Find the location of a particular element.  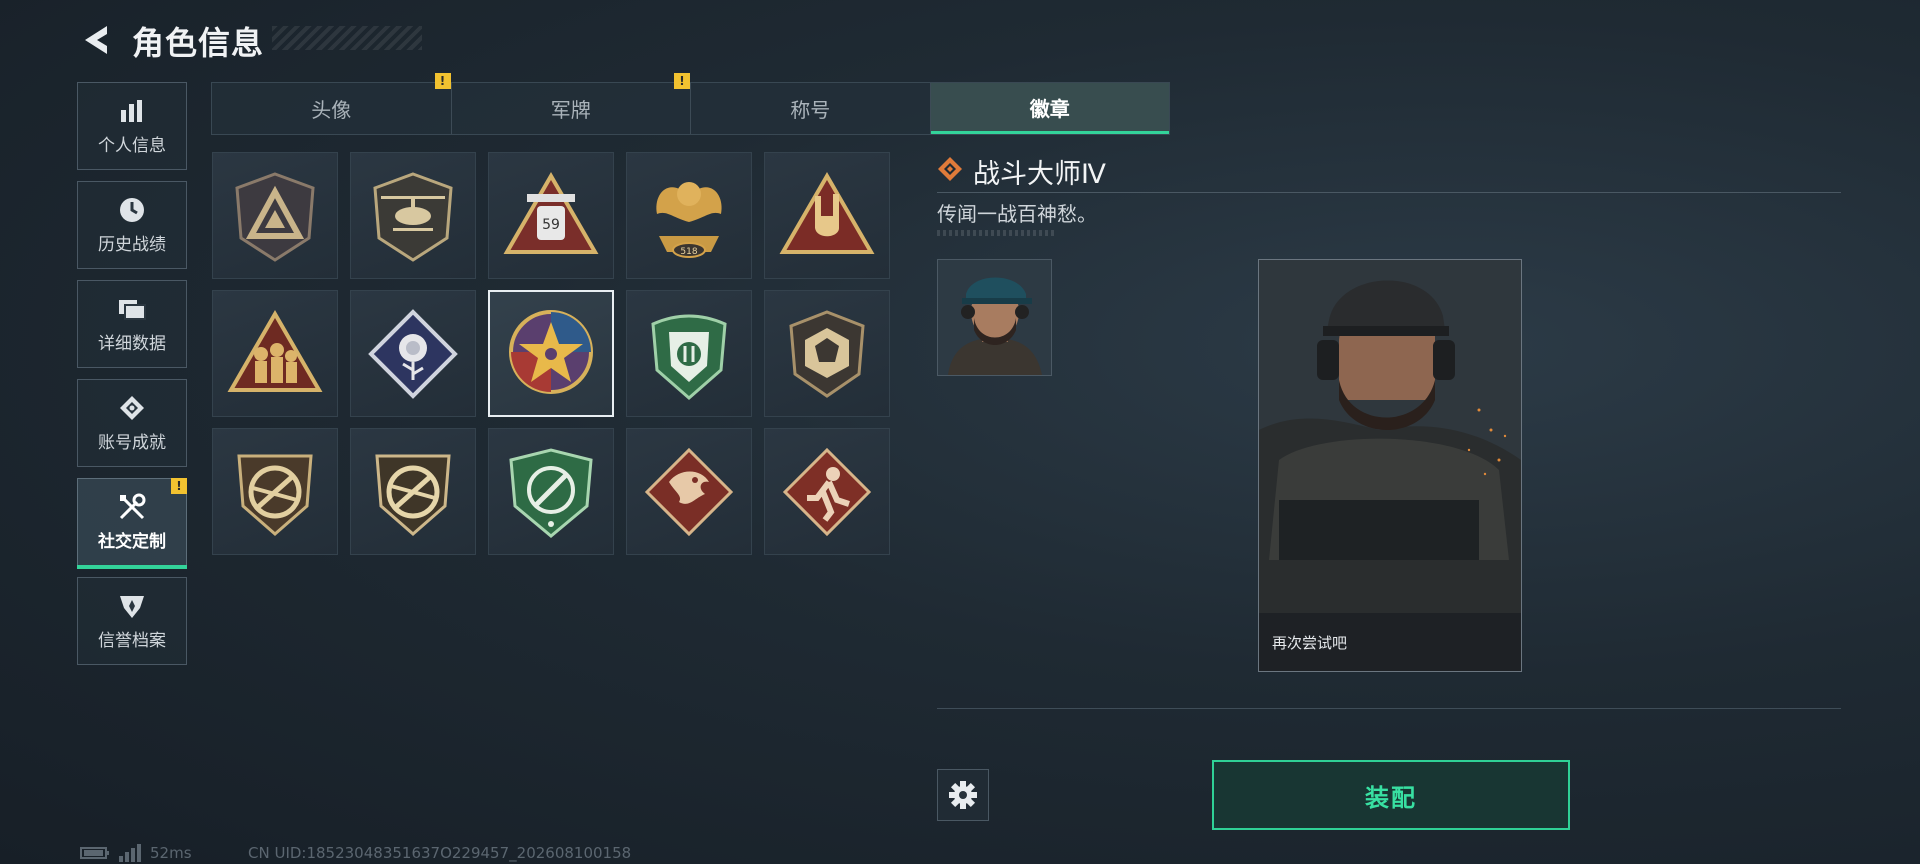

runner-badge-icon is located at coordinates (827, 491).